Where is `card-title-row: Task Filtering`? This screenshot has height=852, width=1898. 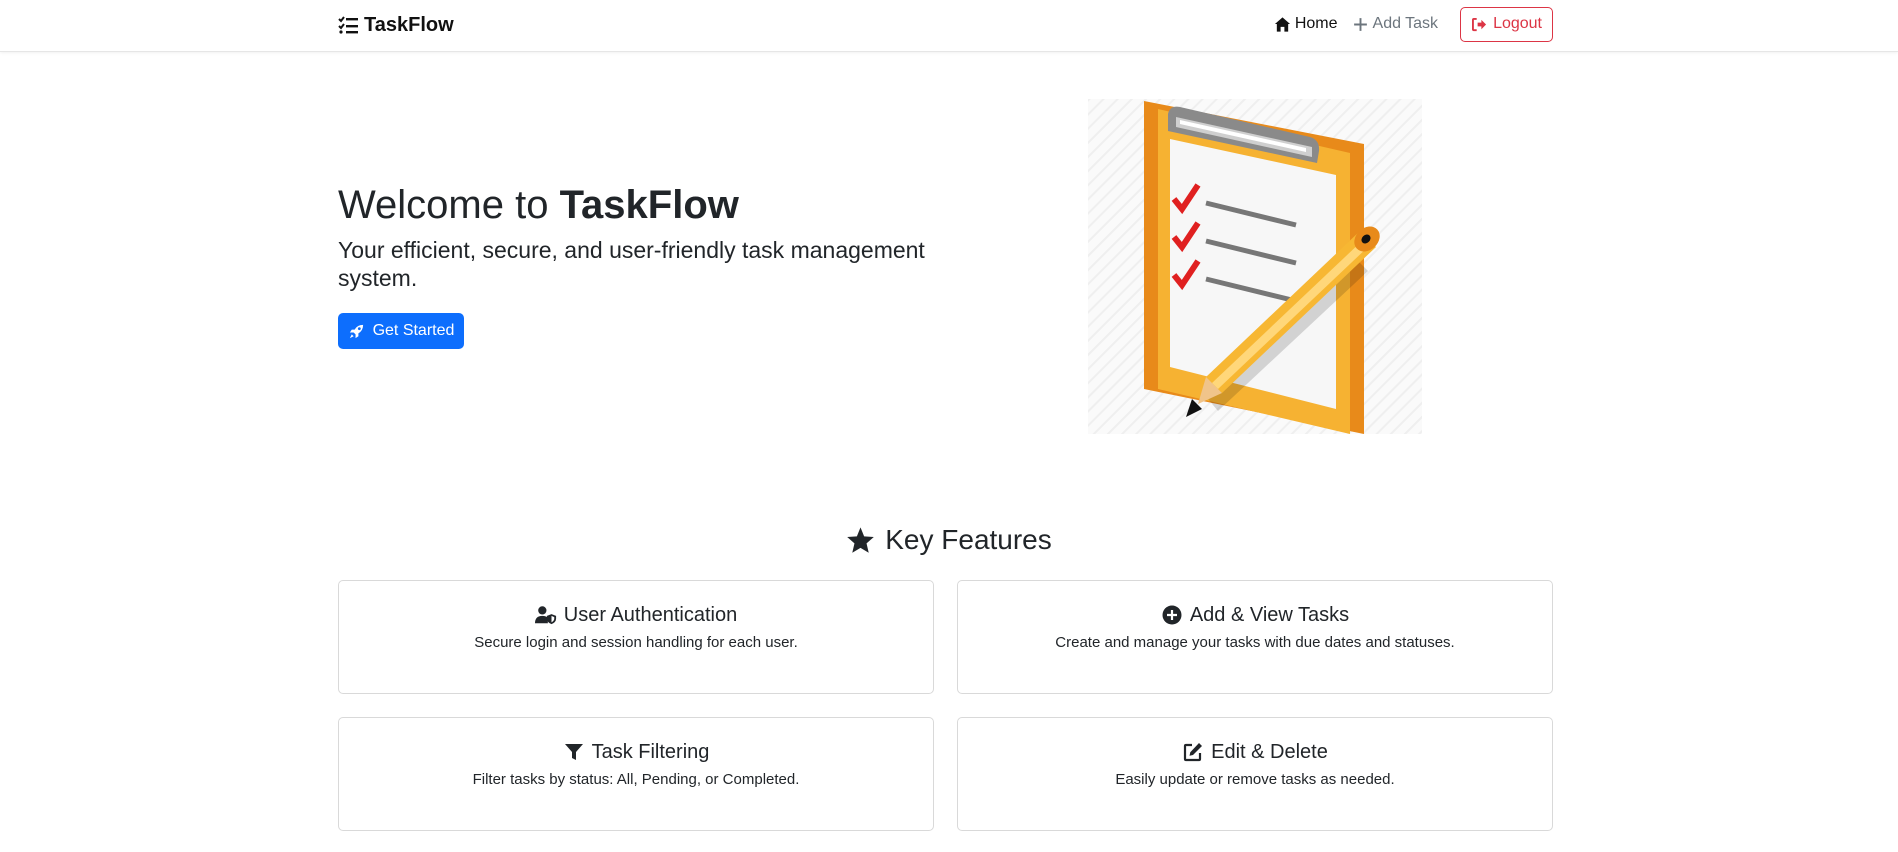 card-title-row: Task Filtering is located at coordinates (636, 752).